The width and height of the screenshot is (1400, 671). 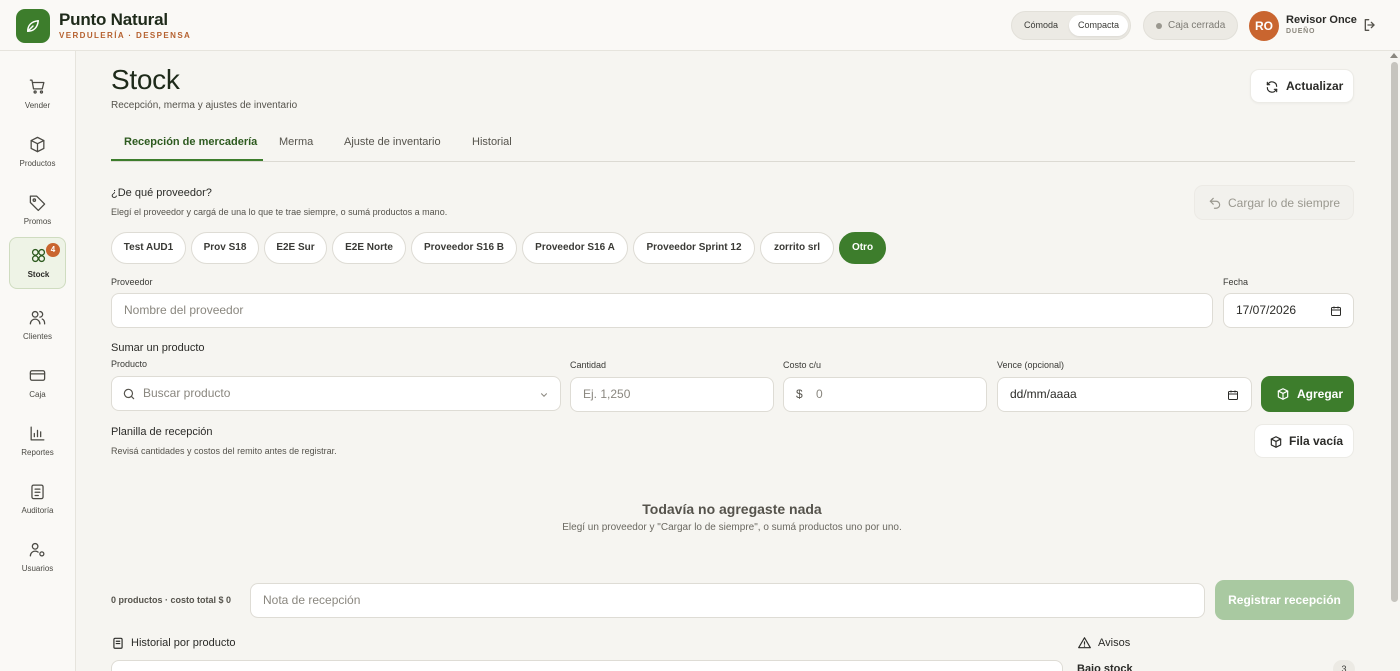 What do you see at coordinates (1272, 87) in the screenshot?
I see `refresh-icon` at bounding box center [1272, 87].